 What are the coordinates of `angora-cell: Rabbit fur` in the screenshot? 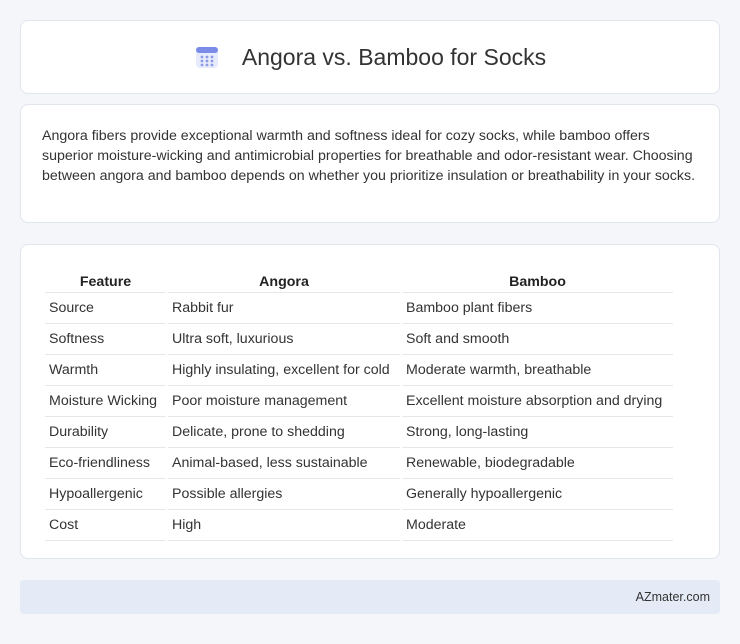 It's located at (284, 308).